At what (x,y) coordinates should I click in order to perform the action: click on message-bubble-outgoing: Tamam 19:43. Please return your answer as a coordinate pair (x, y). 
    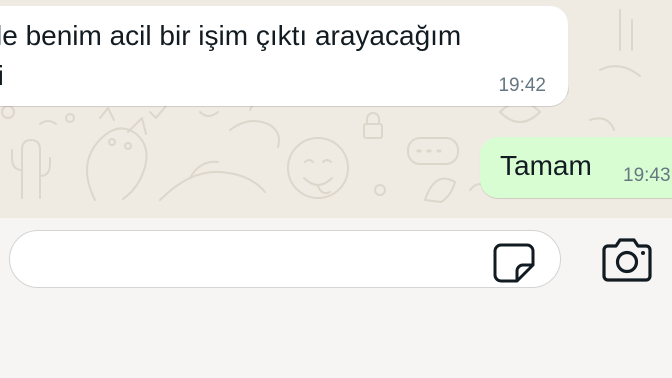
    Looking at the image, I should click on (576, 167).